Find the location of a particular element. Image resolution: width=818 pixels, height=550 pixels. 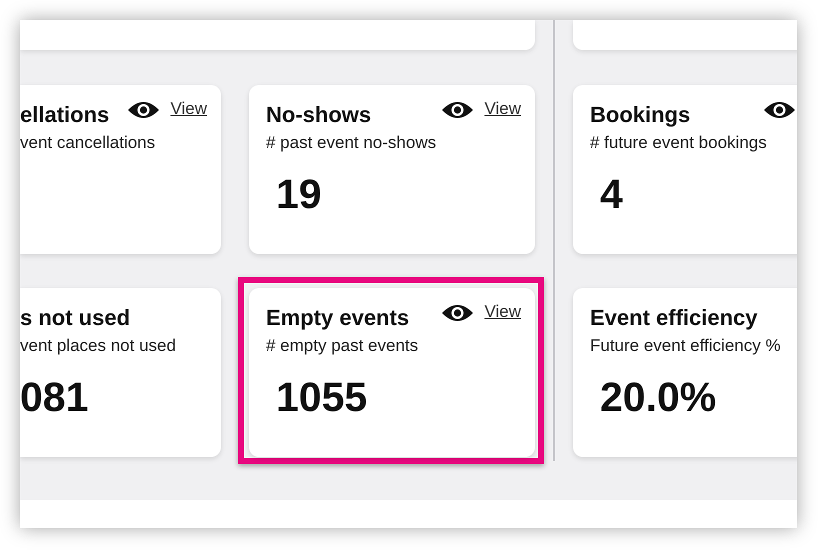

card-subtitle: # future event bookings is located at coordinates (679, 143).